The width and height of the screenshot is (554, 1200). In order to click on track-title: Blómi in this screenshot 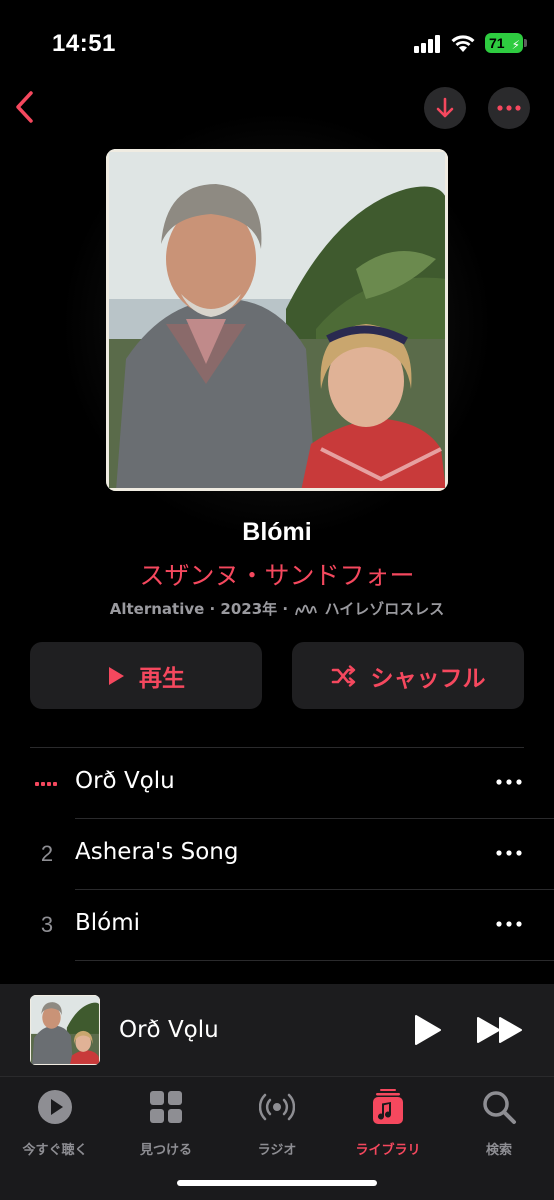, I will do `click(108, 923)`.